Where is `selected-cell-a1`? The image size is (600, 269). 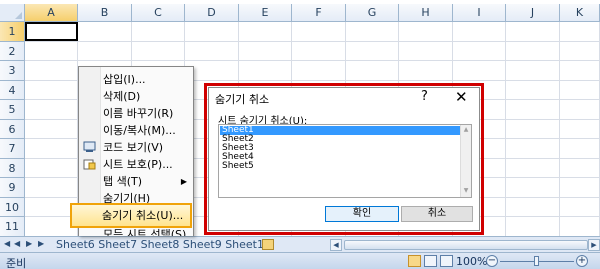
selected-cell-a1 is located at coordinates (51, 31).